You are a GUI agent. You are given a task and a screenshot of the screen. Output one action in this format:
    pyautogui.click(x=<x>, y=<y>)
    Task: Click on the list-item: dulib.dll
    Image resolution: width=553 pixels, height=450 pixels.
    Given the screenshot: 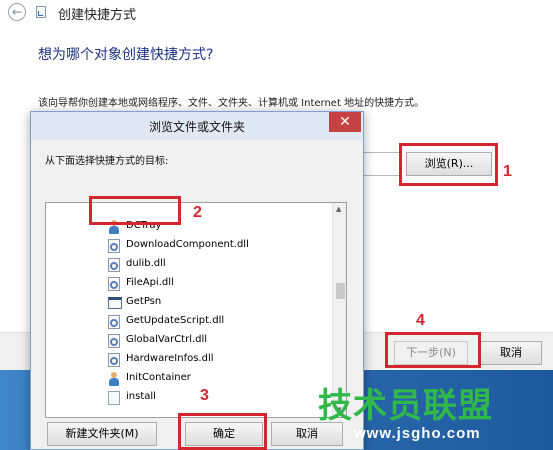 What is the action you would take?
    pyautogui.click(x=218, y=264)
    